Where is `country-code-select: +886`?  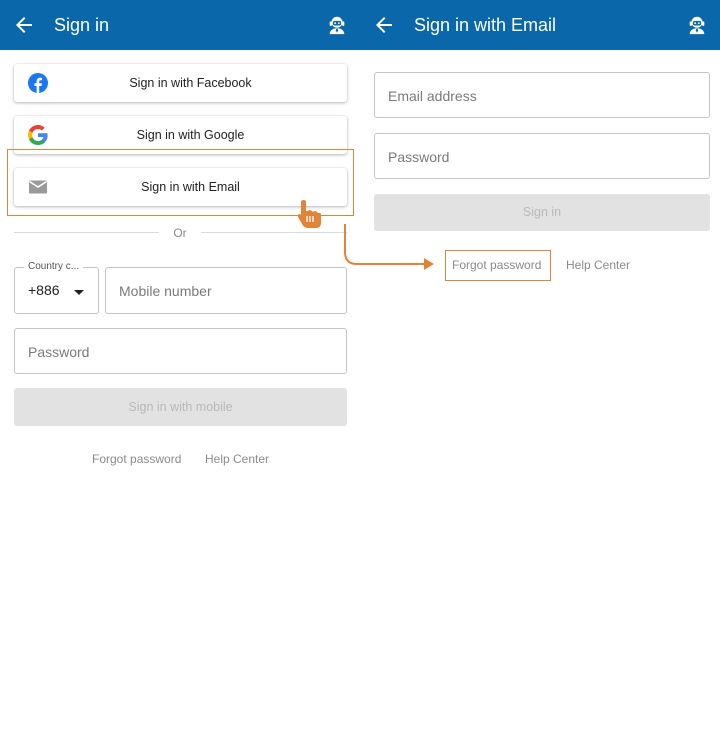
country-code-select: +886 is located at coordinates (56, 290).